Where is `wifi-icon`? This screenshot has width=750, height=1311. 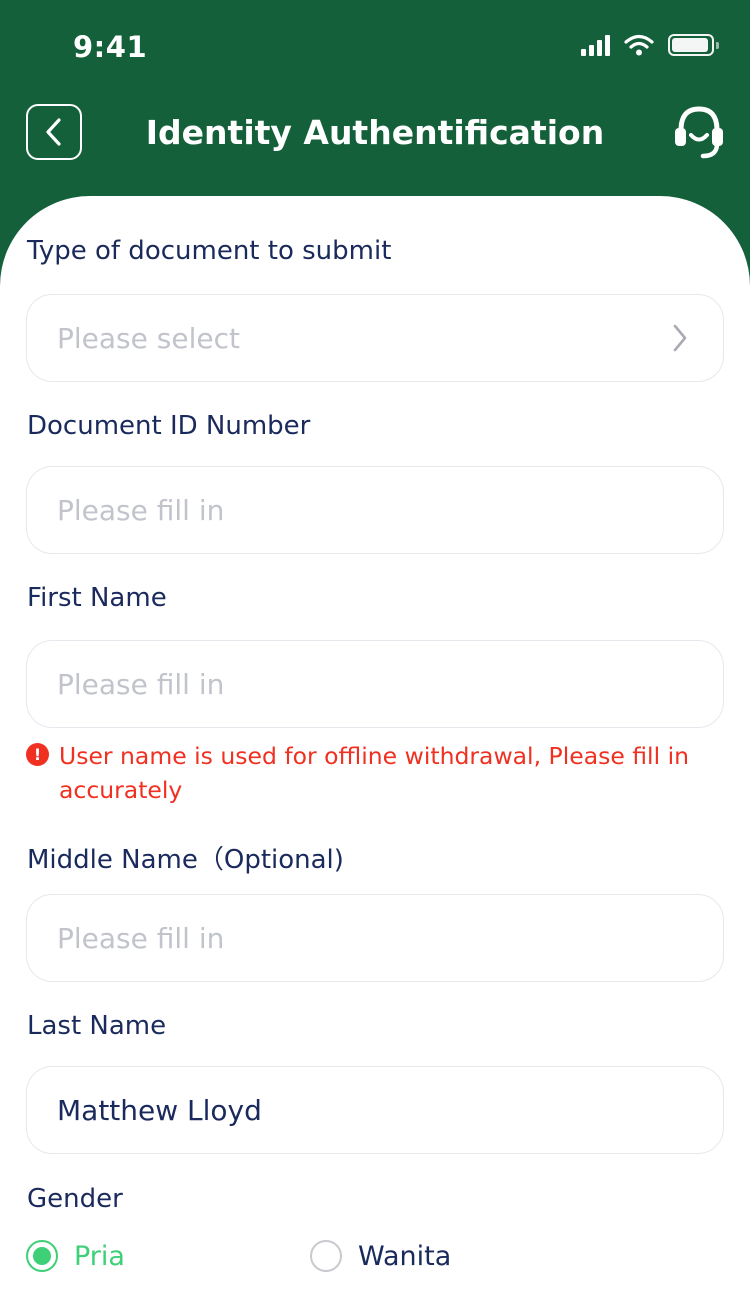
wifi-icon is located at coordinates (639, 45).